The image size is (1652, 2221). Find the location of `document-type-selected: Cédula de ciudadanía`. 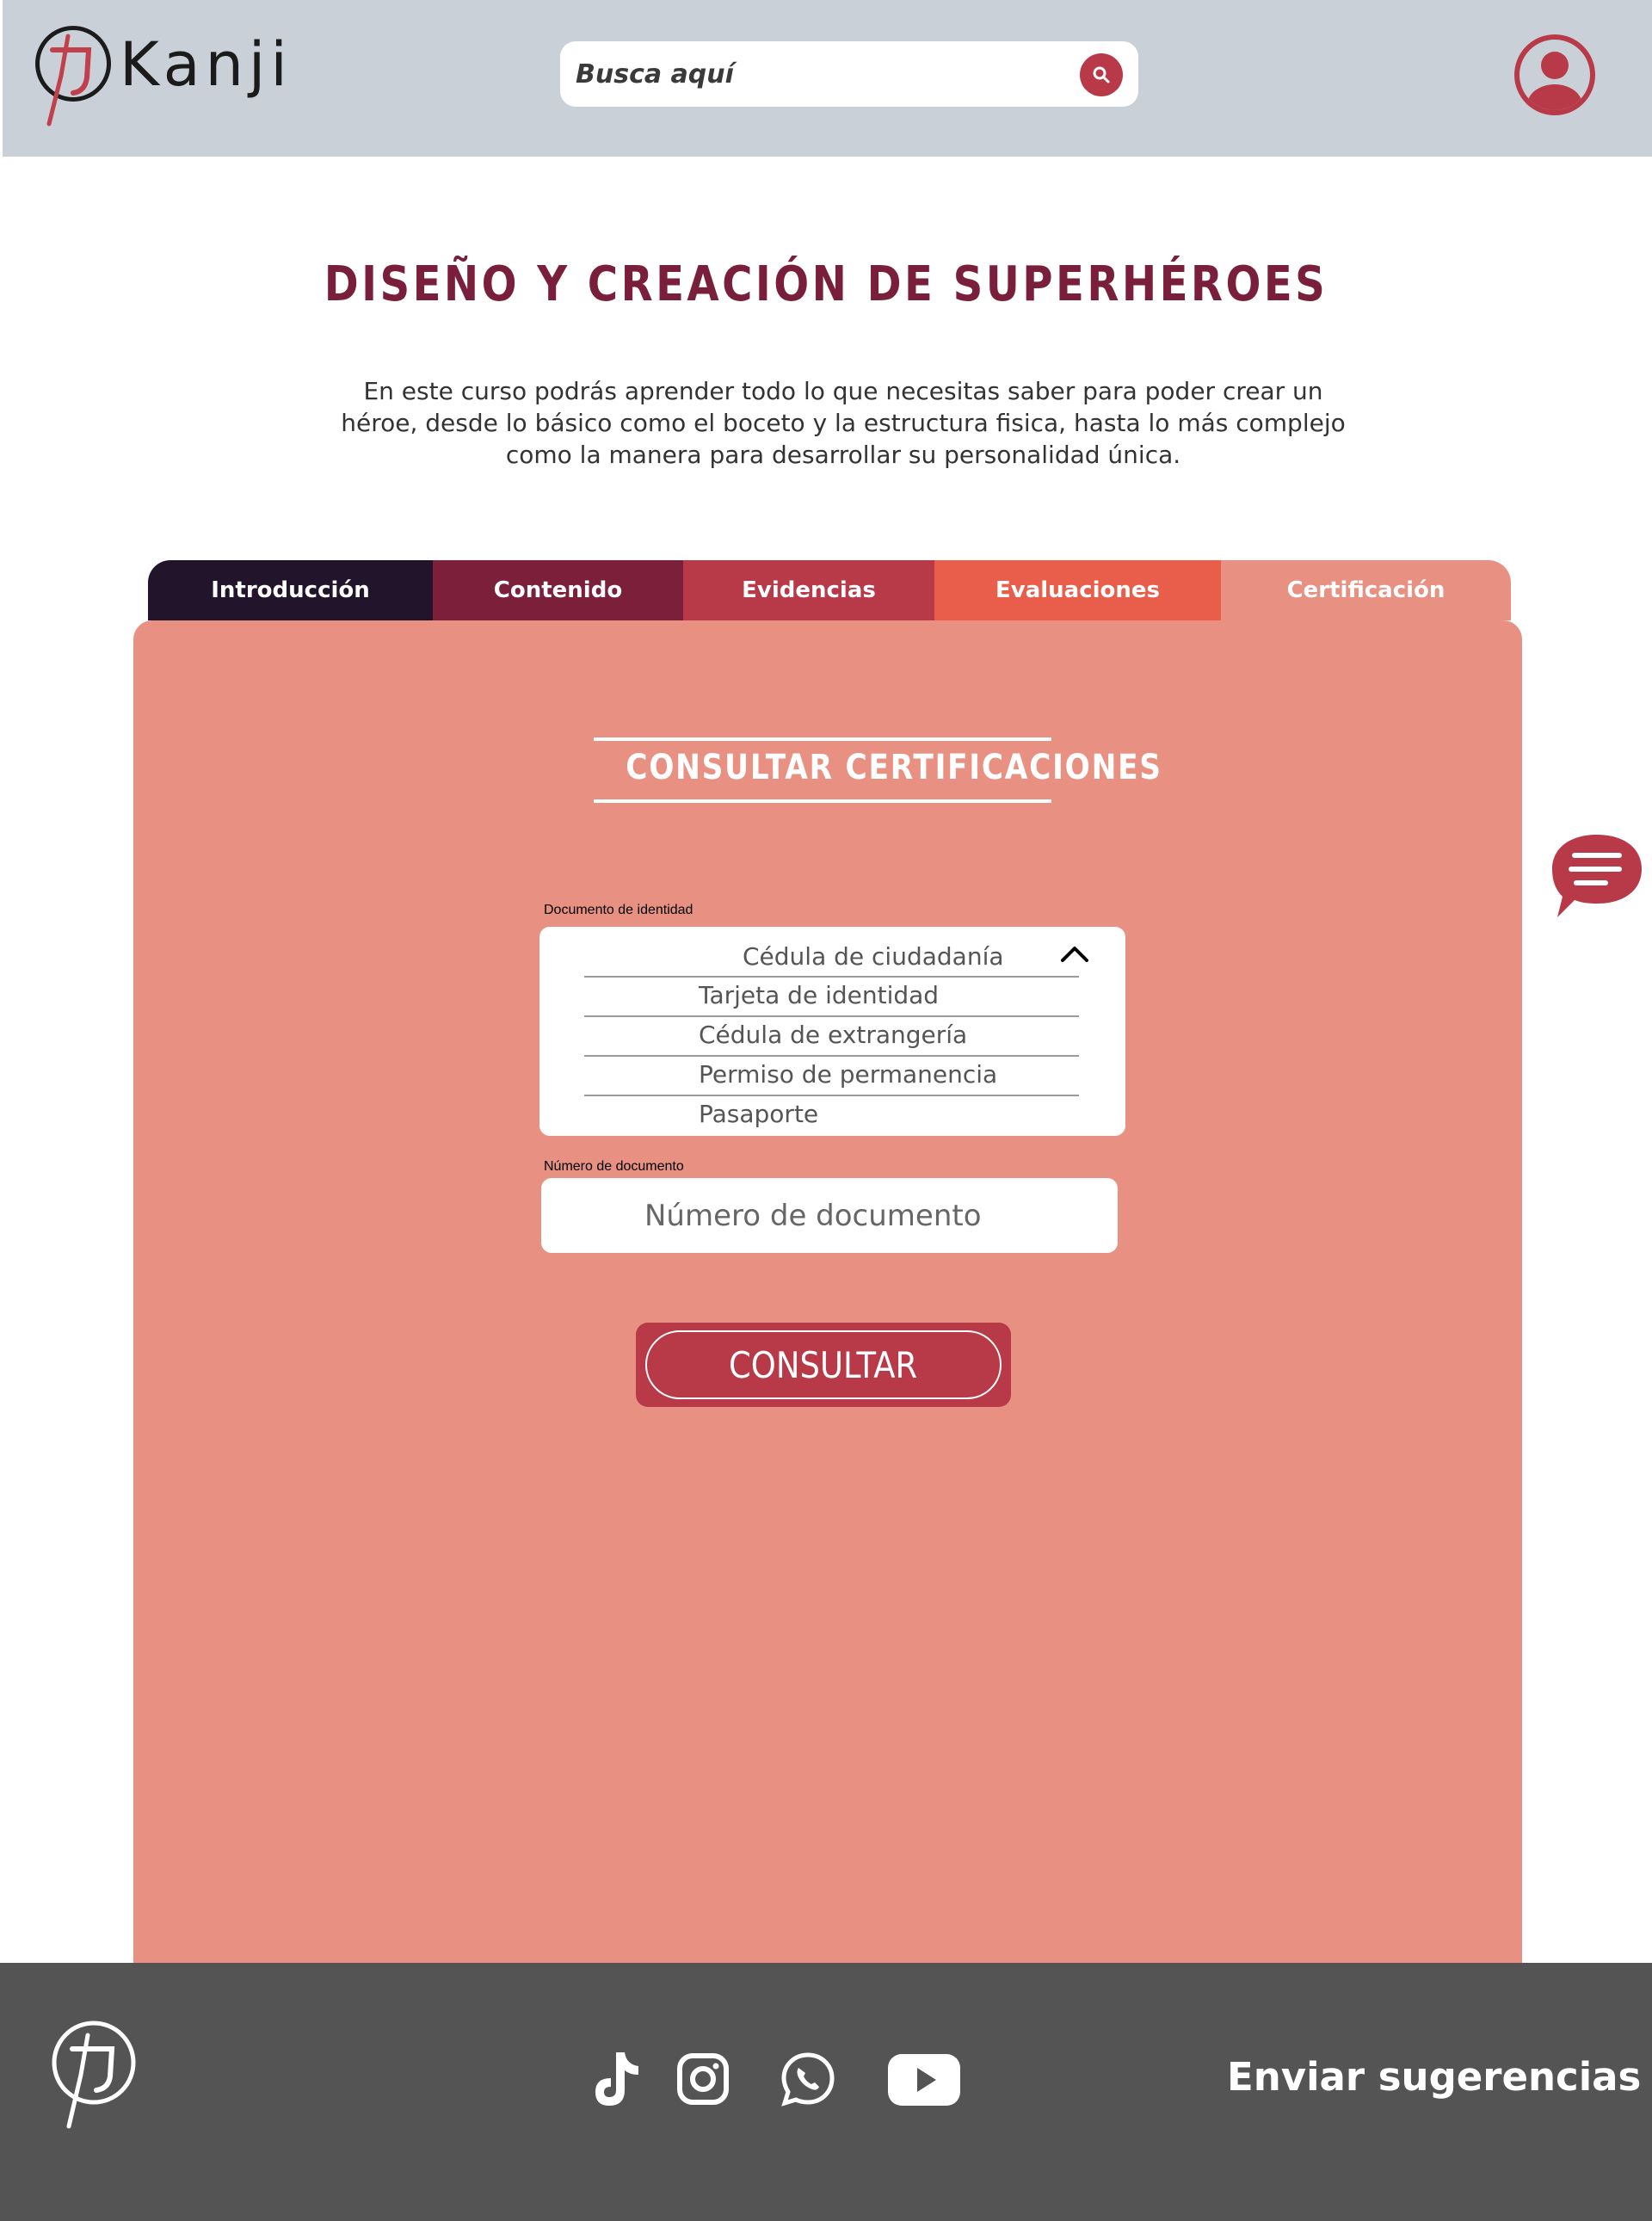

document-type-selected: Cédula de ciudadanía is located at coordinates (831, 955).